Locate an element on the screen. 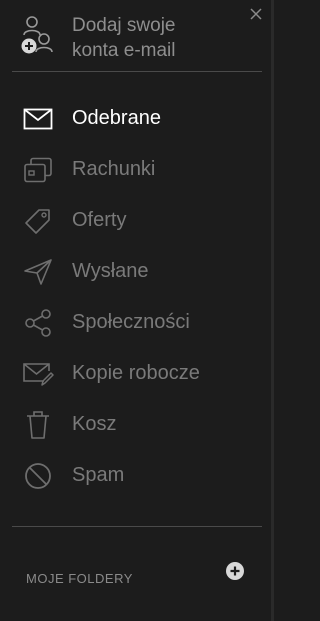  nav-item-offers: Oferty is located at coordinates (137, 220).